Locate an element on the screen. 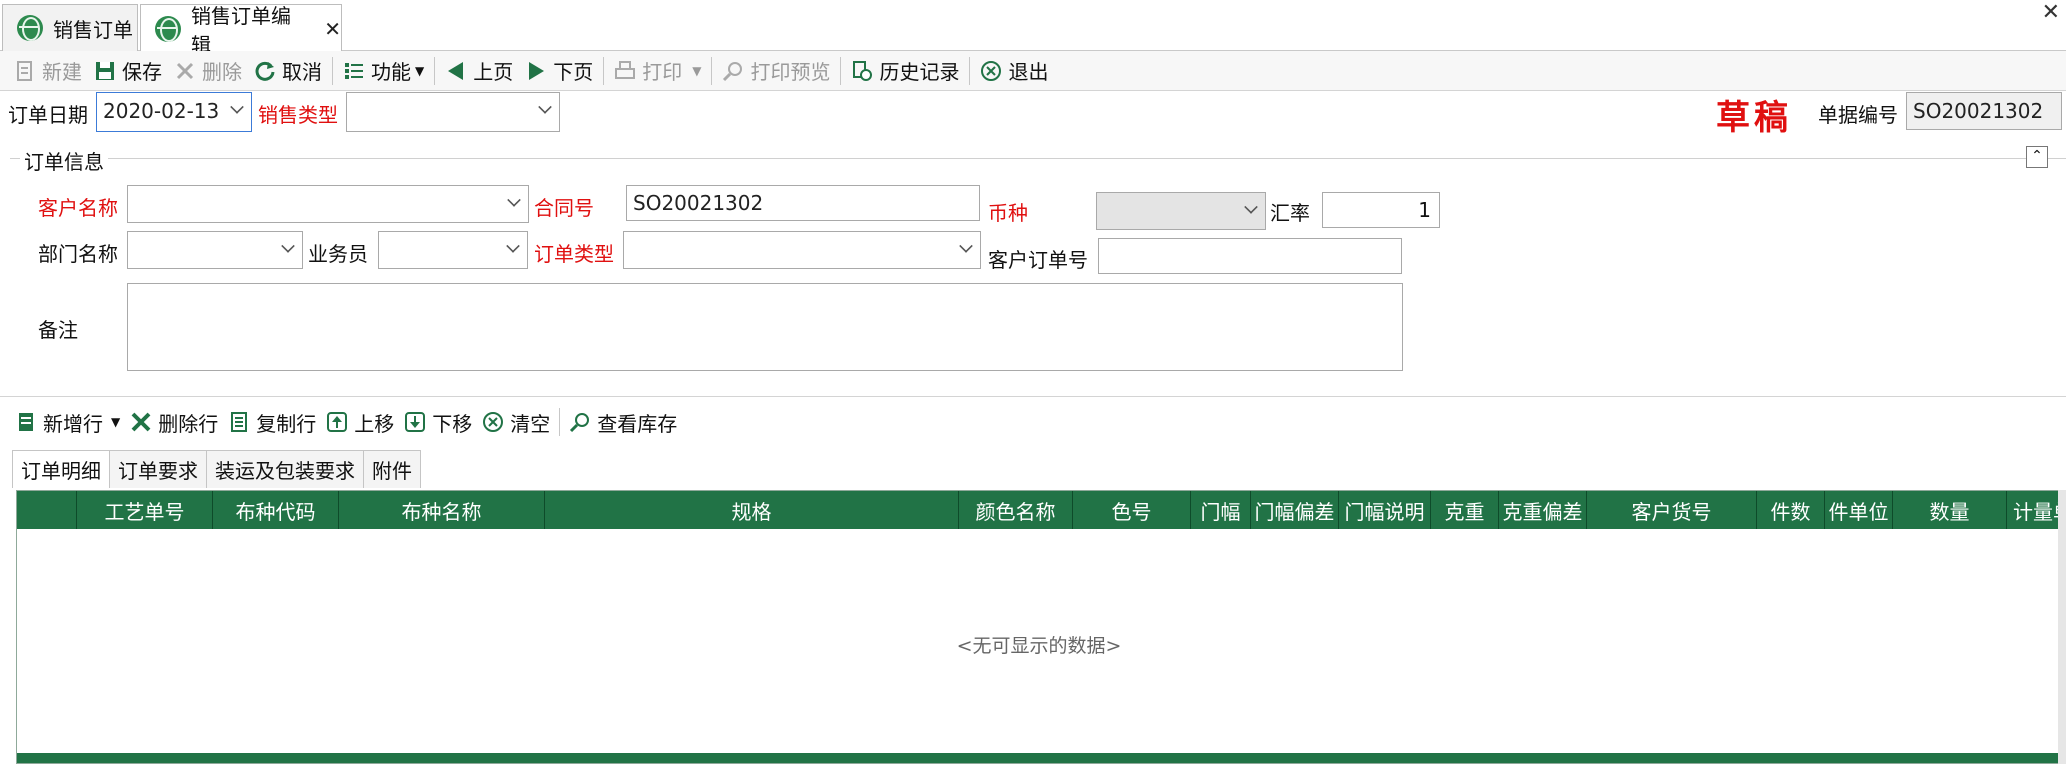 This screenshot has height=764, width=2066. contract-input: SO20021302 is located at coordinates (803, 203).